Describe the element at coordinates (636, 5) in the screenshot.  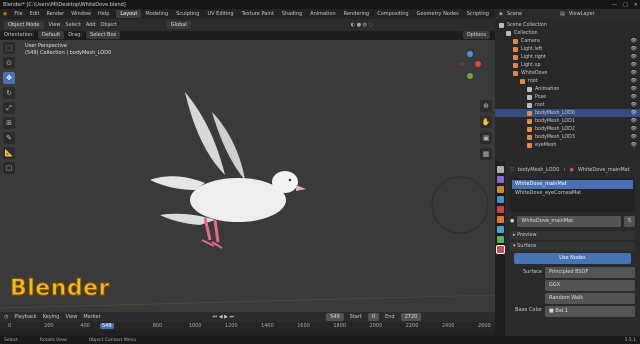
I see `close-button: ✕` at that location.